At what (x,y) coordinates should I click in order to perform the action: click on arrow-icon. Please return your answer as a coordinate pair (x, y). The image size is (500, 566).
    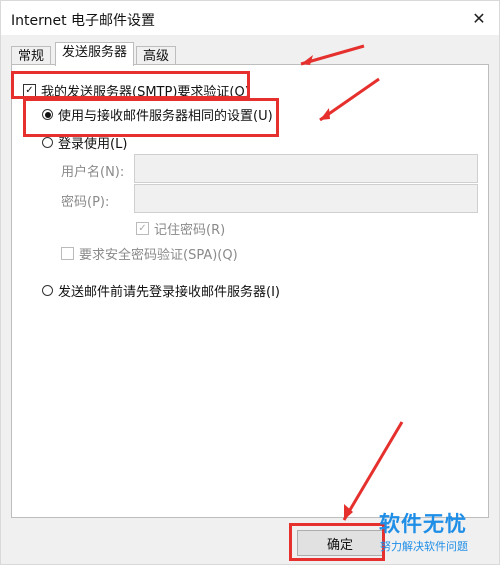
    Looking at the image, I should click on (373, 471).